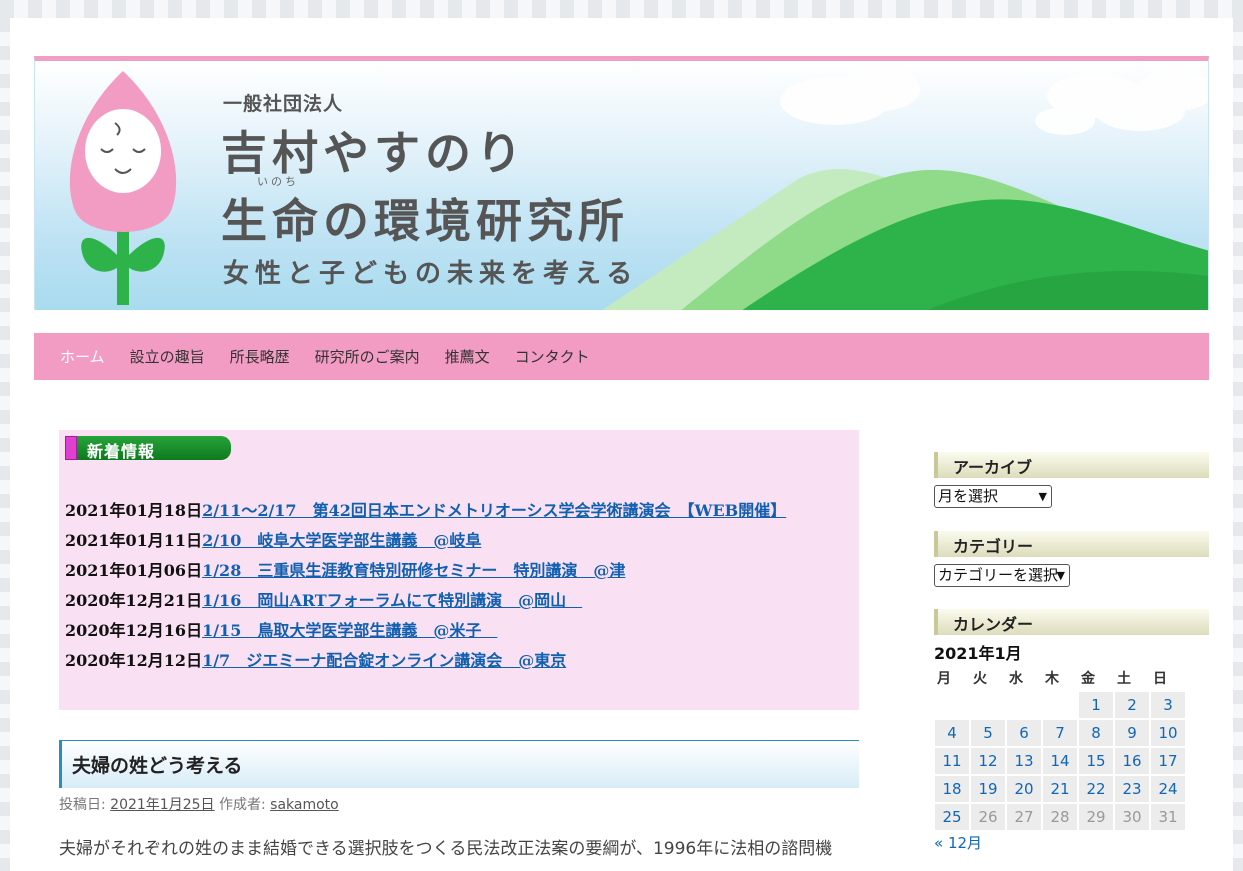  I want to click on nav-item-institute-guide: 研究所のご案内, so click(367, 356).